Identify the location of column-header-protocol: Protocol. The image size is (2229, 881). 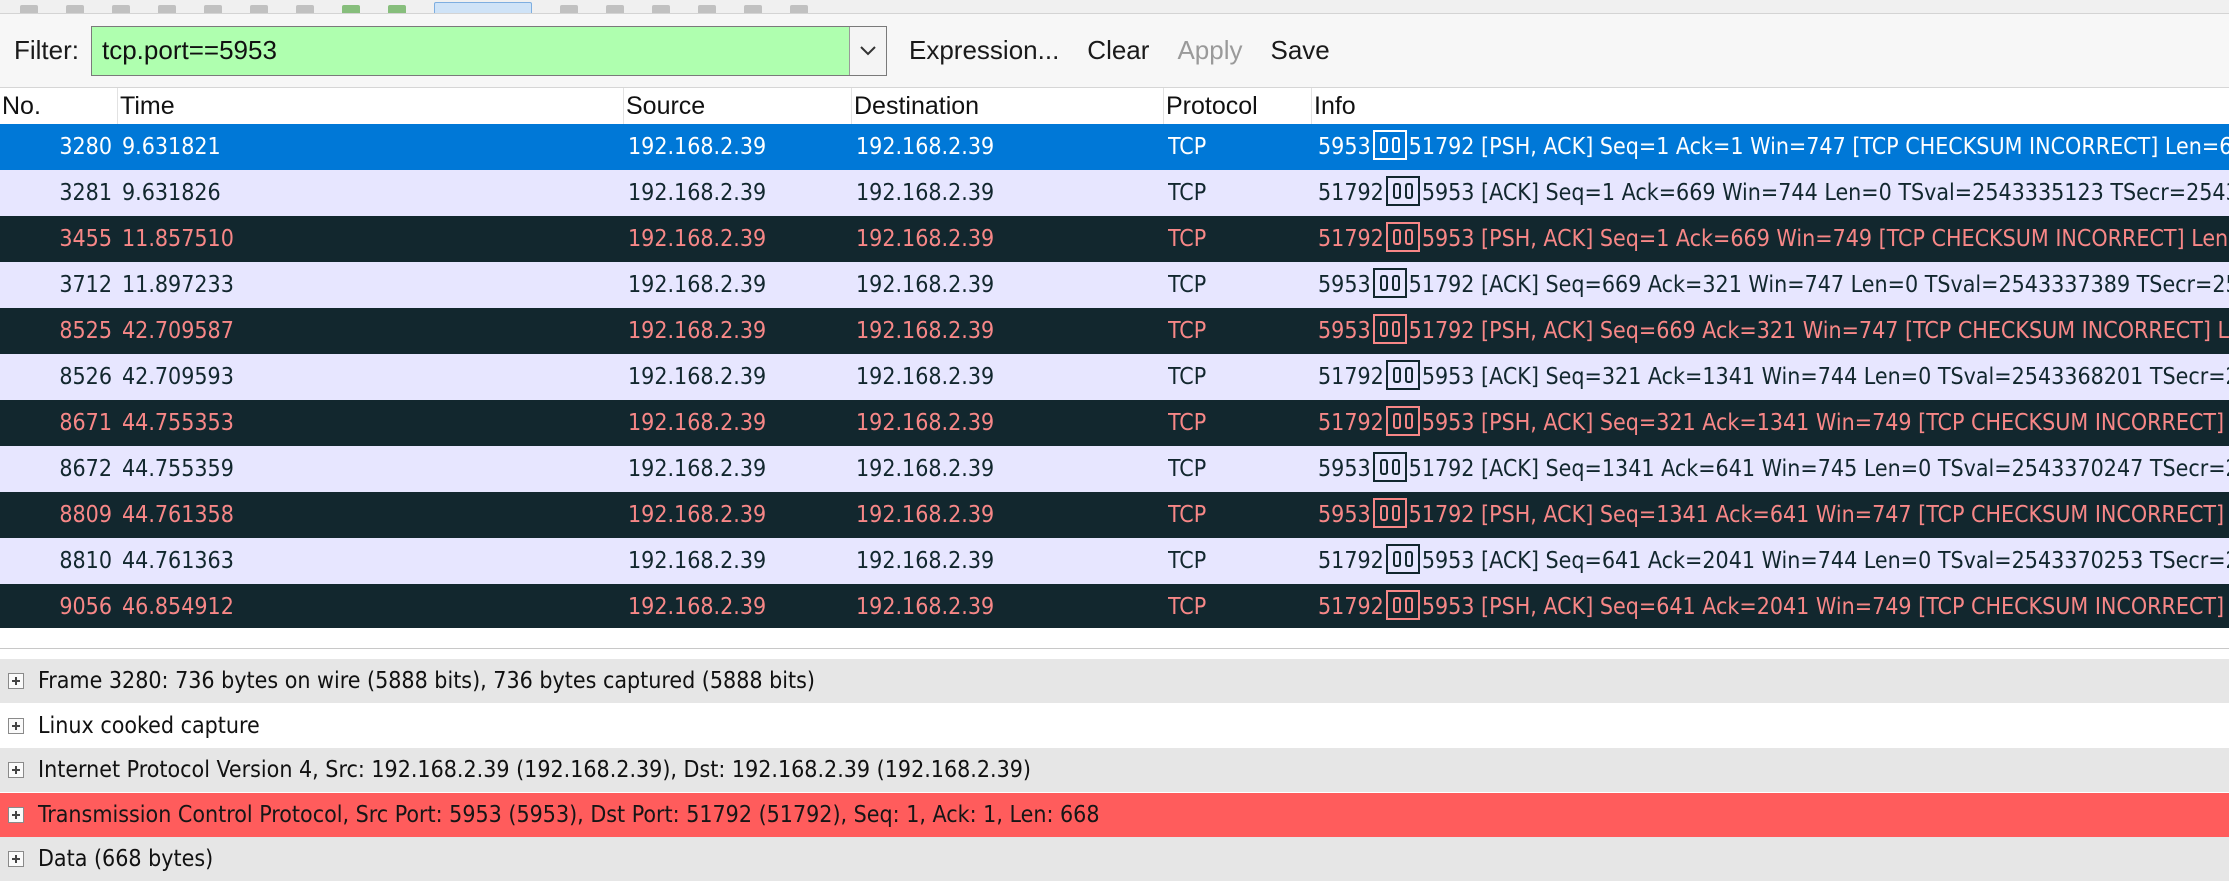
(1238, 106).